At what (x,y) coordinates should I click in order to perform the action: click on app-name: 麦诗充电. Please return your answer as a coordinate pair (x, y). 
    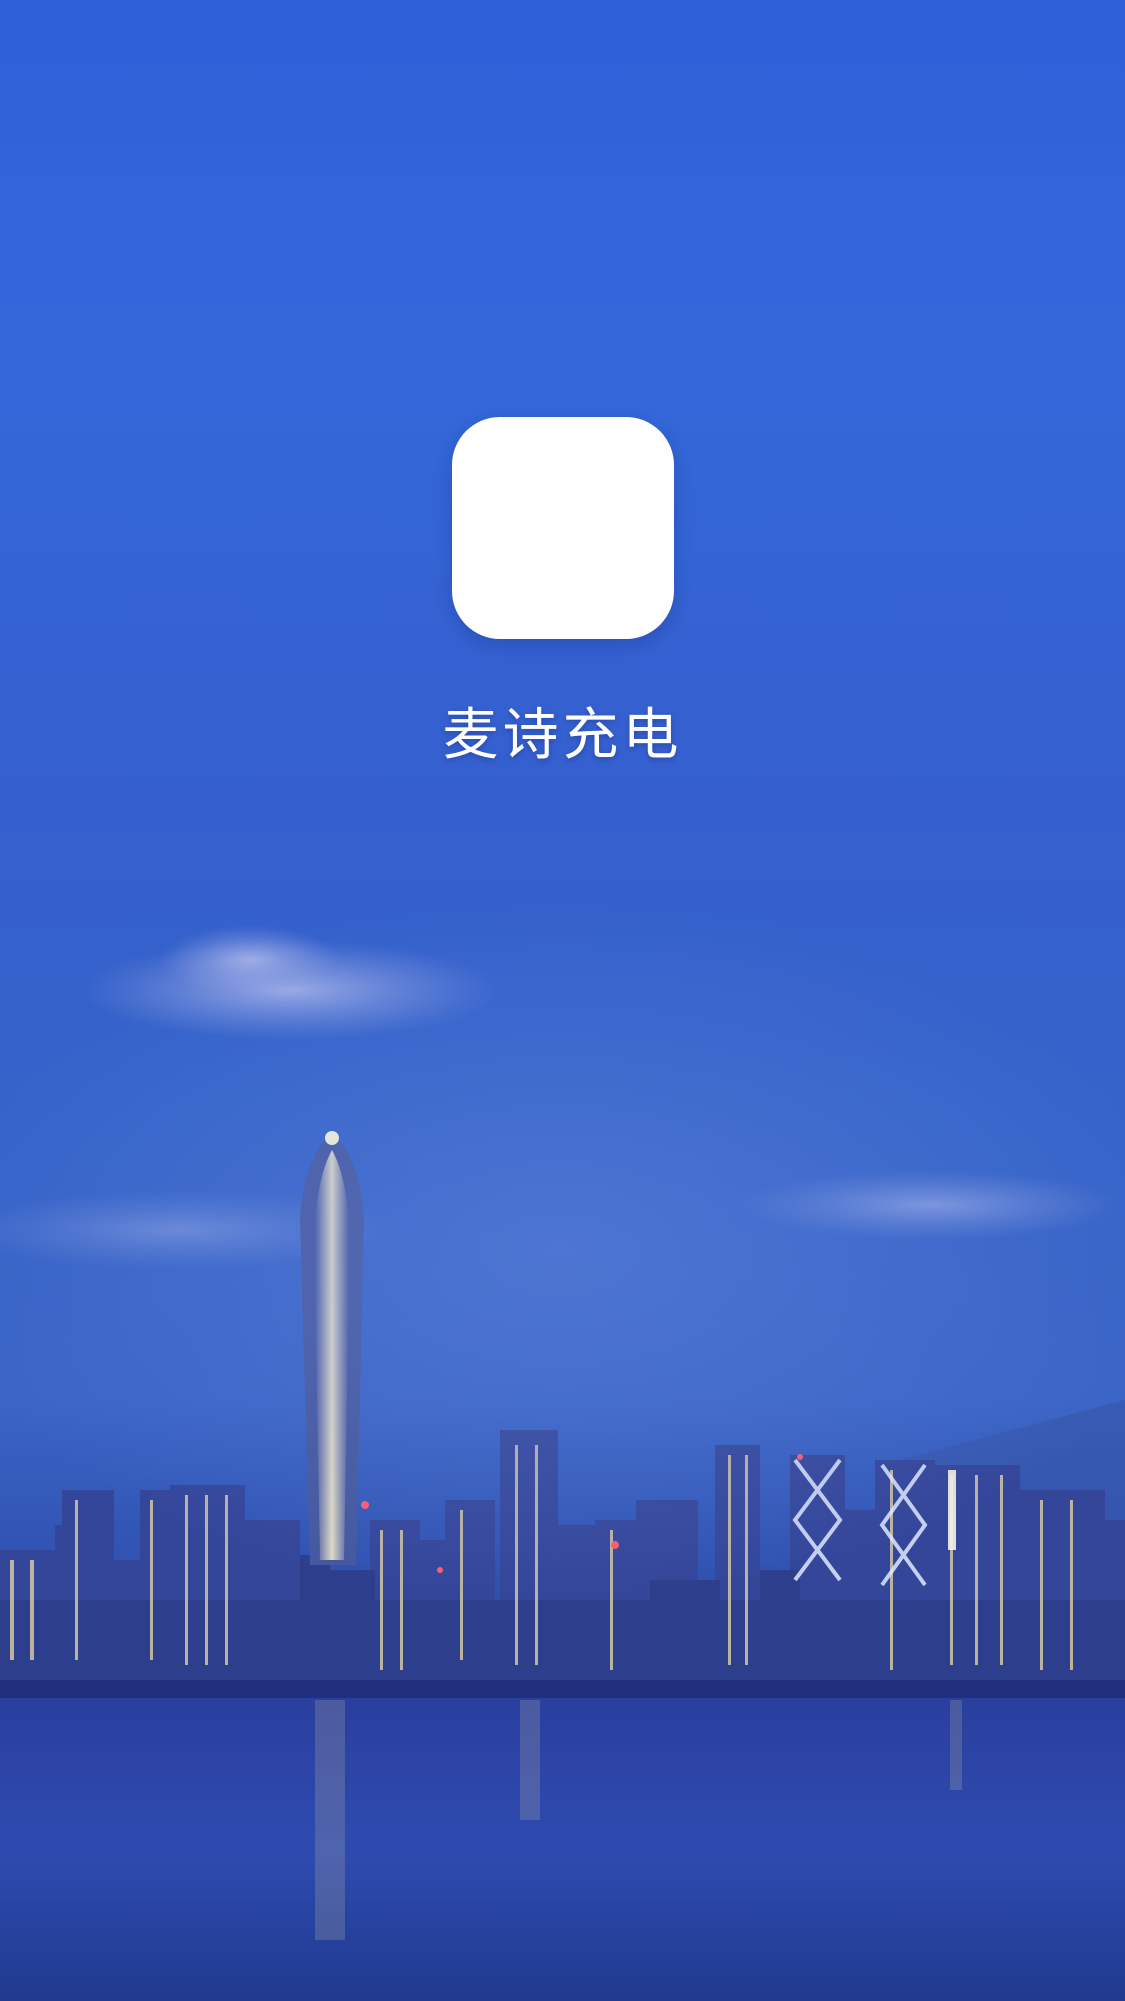
    Looking at the image, I should click on (562, 735).